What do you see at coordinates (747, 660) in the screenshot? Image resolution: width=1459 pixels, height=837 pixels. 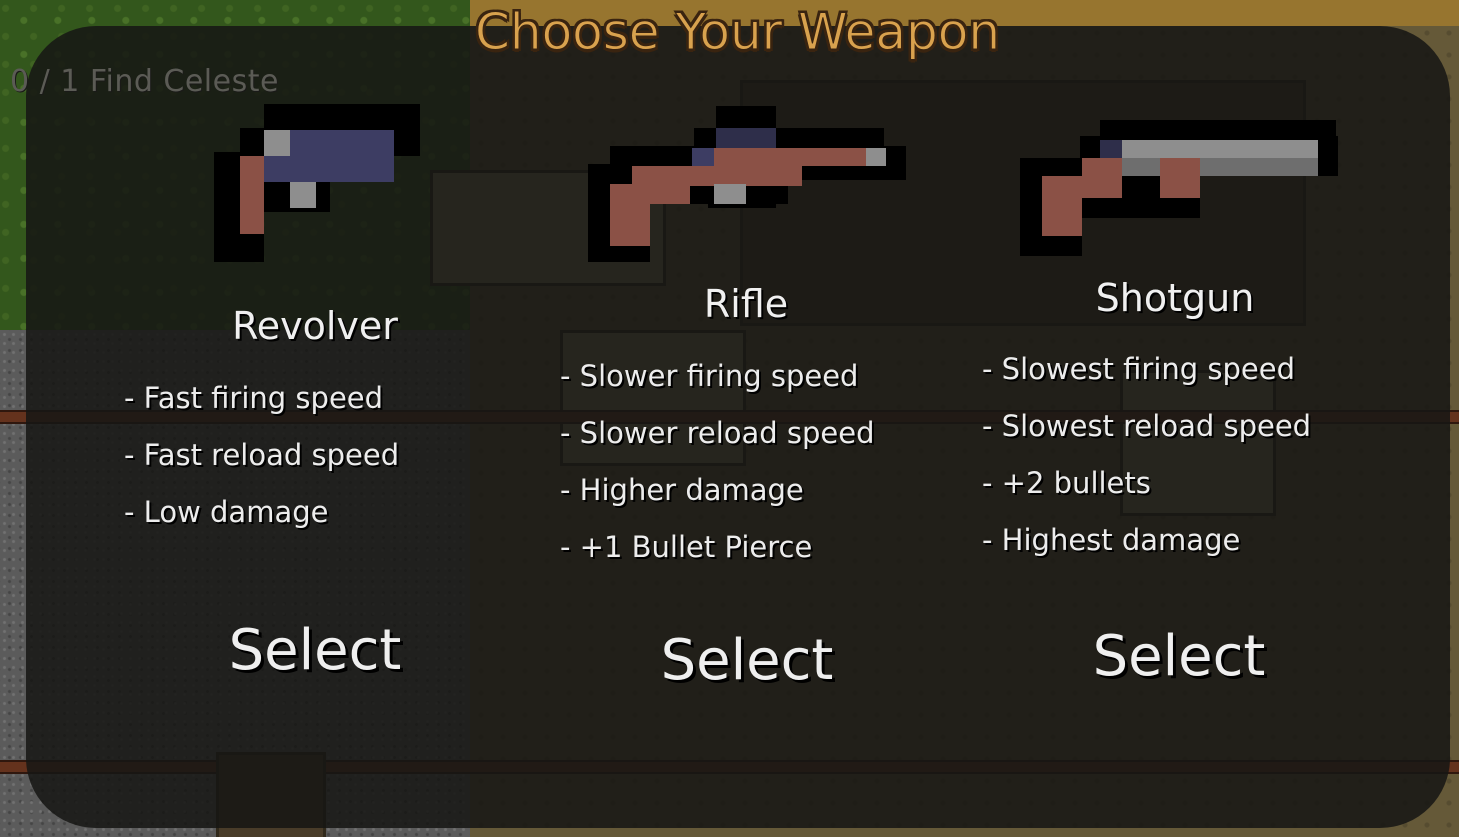 I see `select-rifle-button: Select` at bounding box center [747, 660].